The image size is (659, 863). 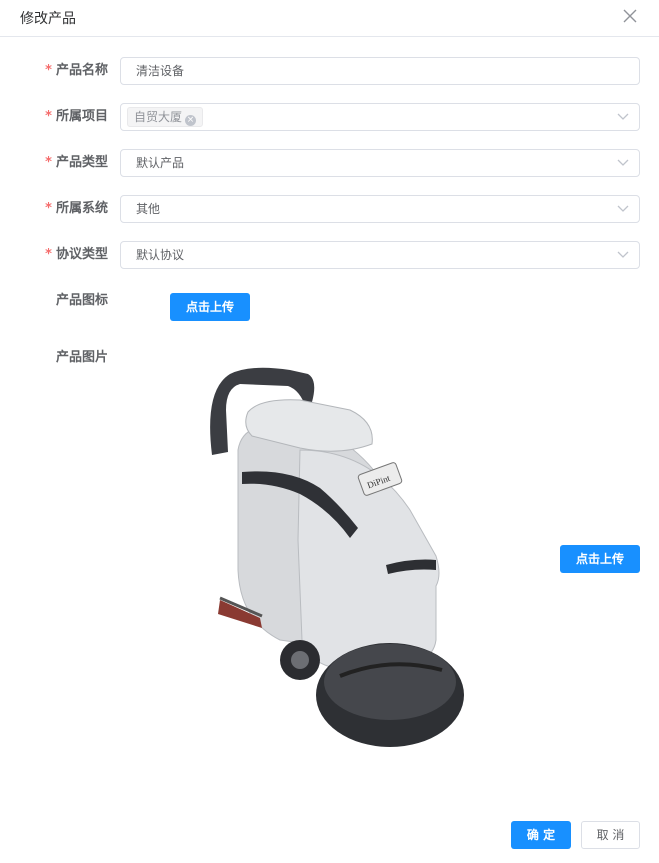 I want to click on tag-close-icon: ×, so click(x=191, y=120).